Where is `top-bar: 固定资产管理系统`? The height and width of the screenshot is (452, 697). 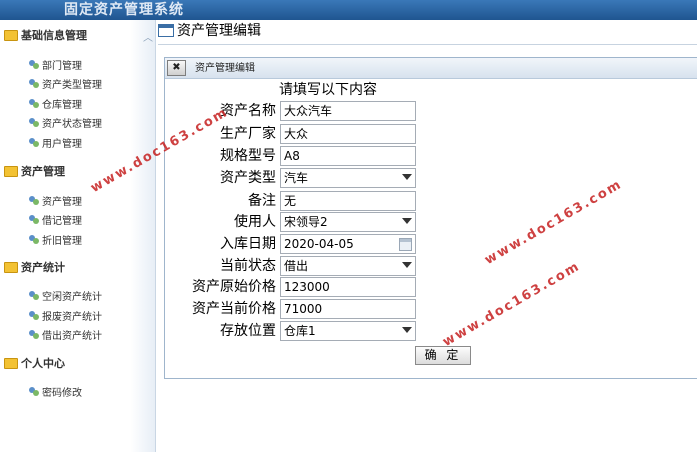
top-bar: 固定资产管理系统 is located at coordinates (348, 10).